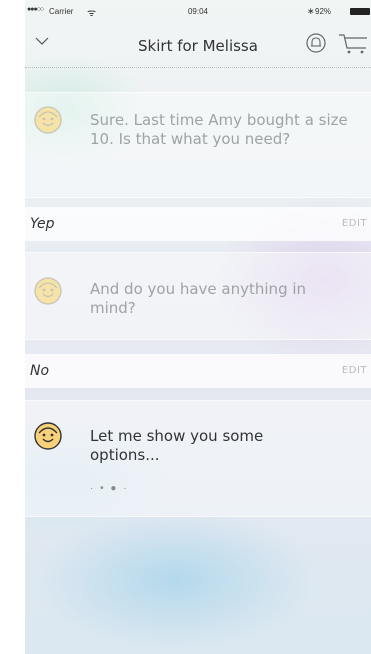  Describe the element at coordinates (40, 371) in the screenshot. I see `answer-text: No` at that location.